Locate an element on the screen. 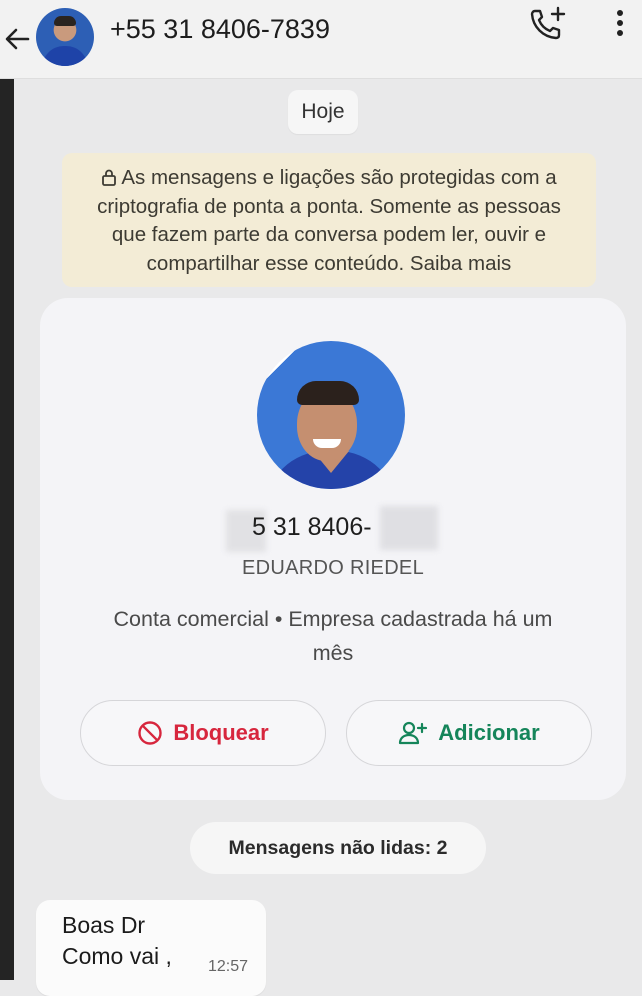 This screenshot has width=642, height=996. back-button is located at coordinates (17, 39).